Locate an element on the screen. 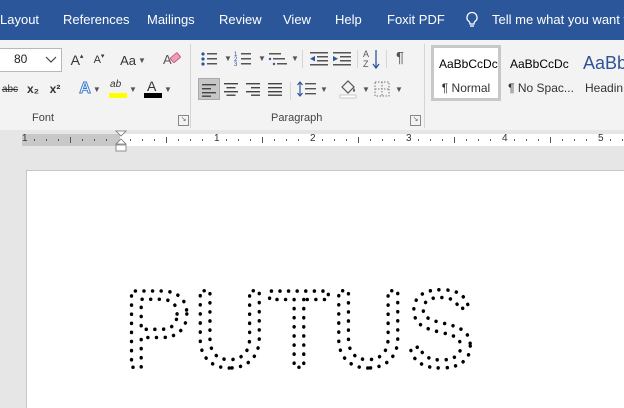 Image resolution: width=624 pixels, height=408 pixels. highlighter-icon: ab is located at coordinates (116, 84).